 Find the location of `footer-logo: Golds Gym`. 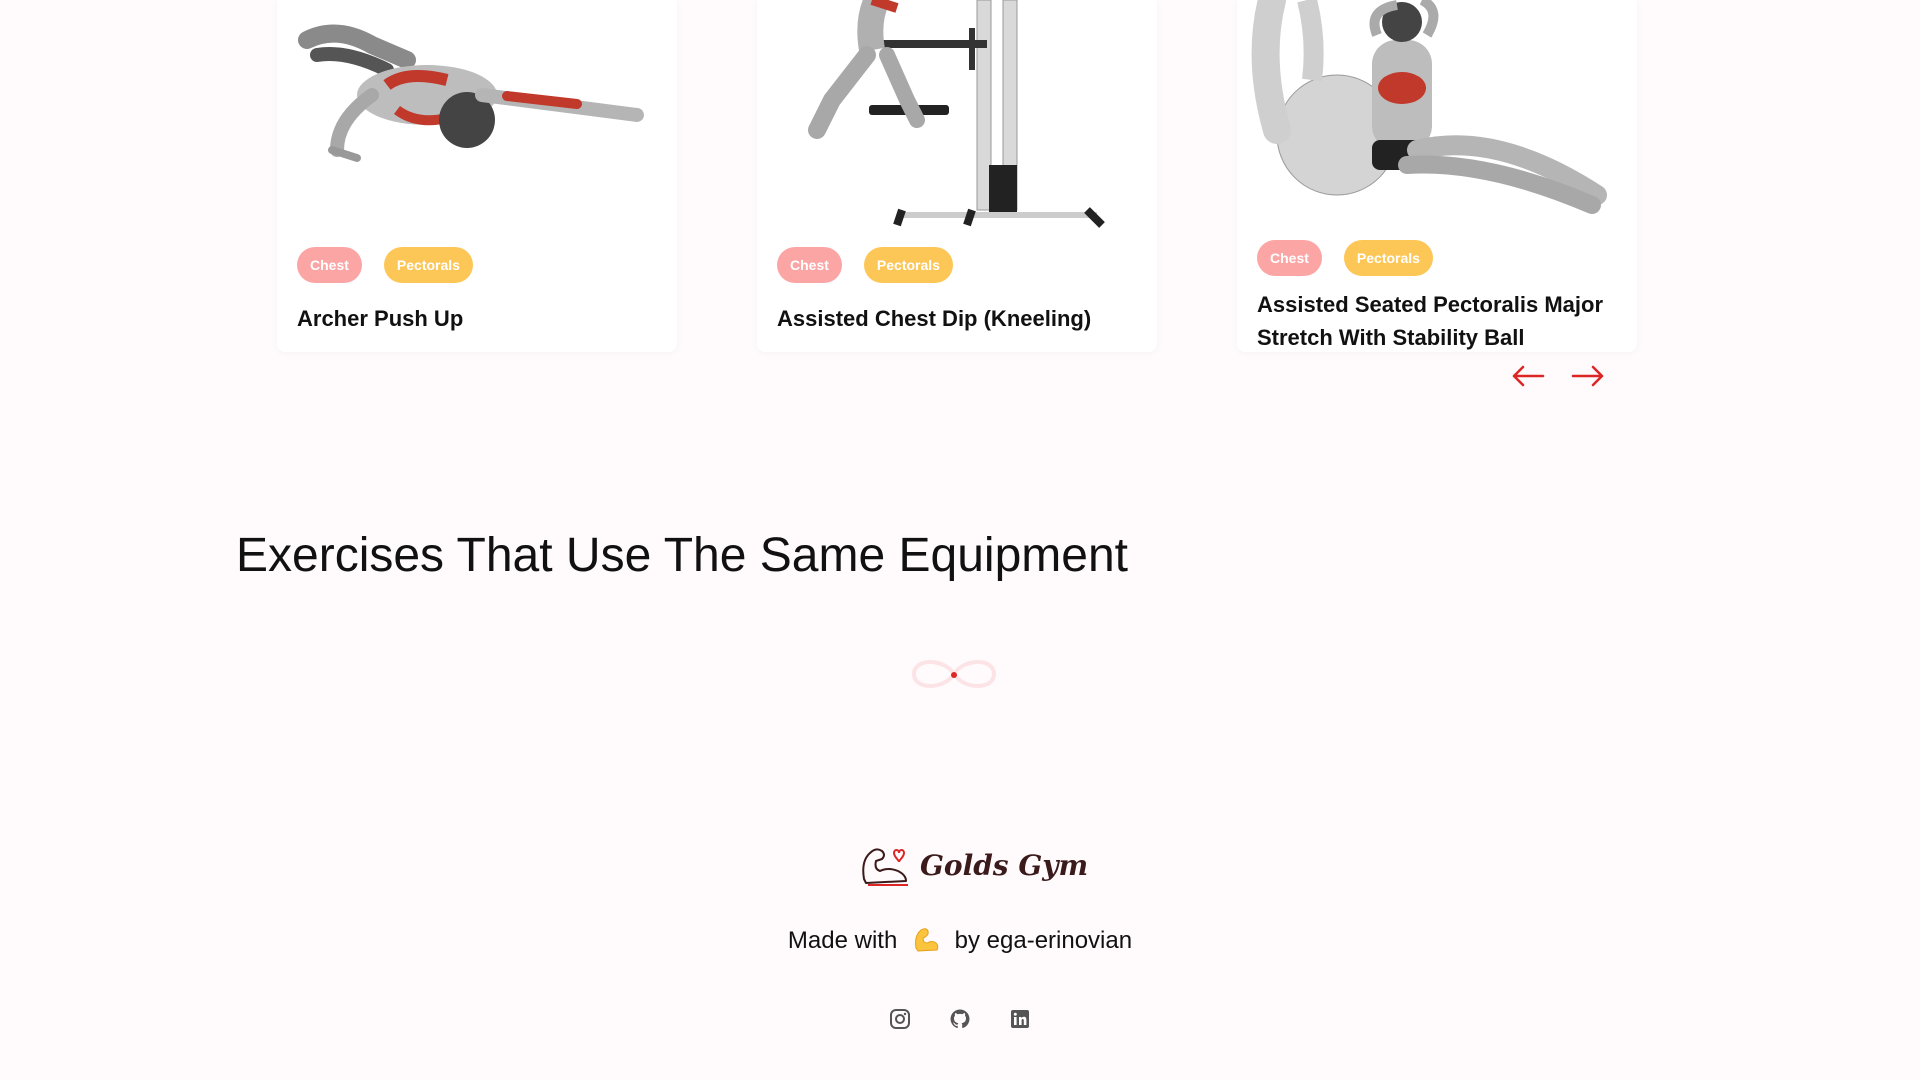

footer-logo: Golds Gym is located at coordinates (973, 865).